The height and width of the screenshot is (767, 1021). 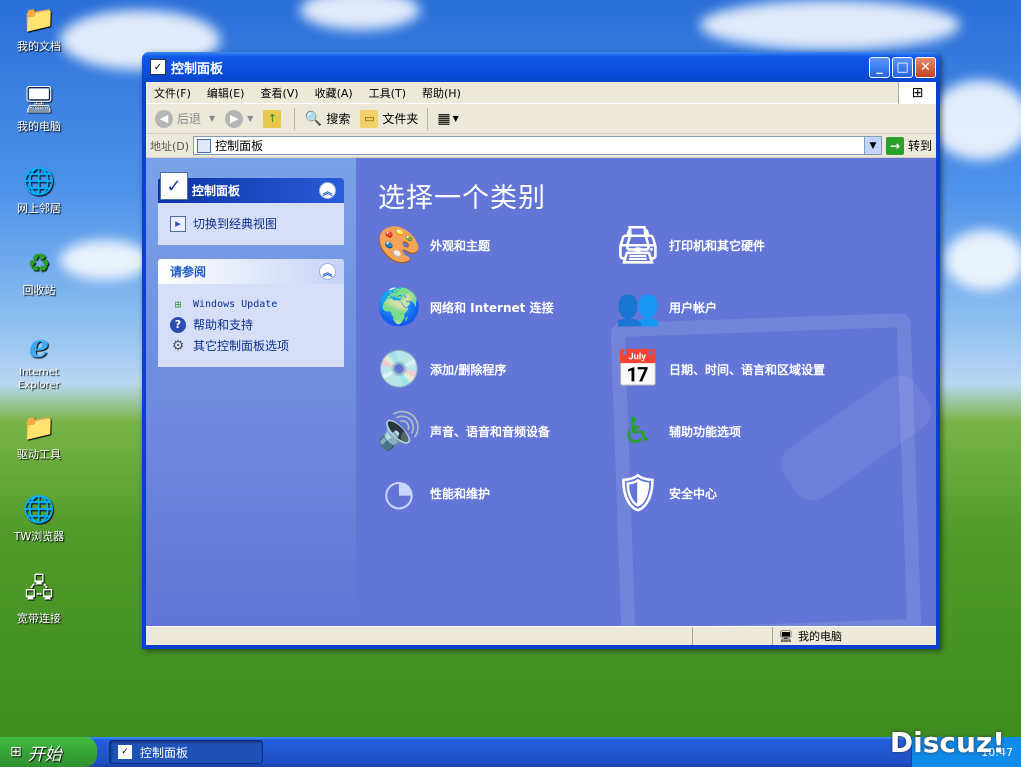 What do you see at coordinates (279, 93) in the screenshot?
I see `menu-view: 查看(V)` at bounding box center [279, 93].